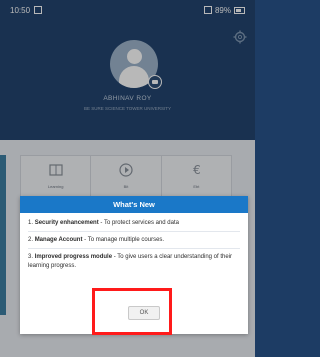  Describe the element at coordinates (31, 240) in the screenshot. I see `item-number: 2.` at that location.